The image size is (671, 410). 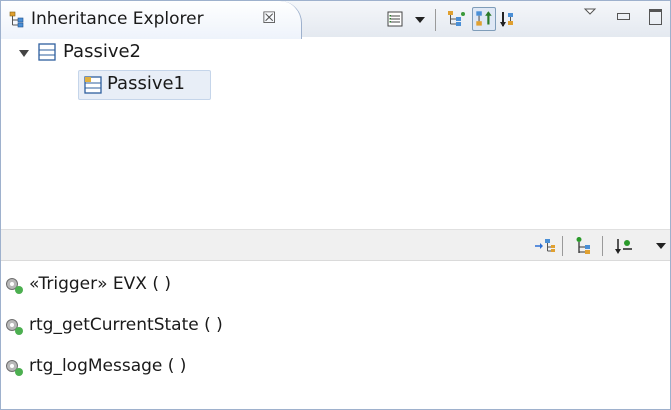 I want to click on subtype-hierarchy-button, so click(x=484, y=19).